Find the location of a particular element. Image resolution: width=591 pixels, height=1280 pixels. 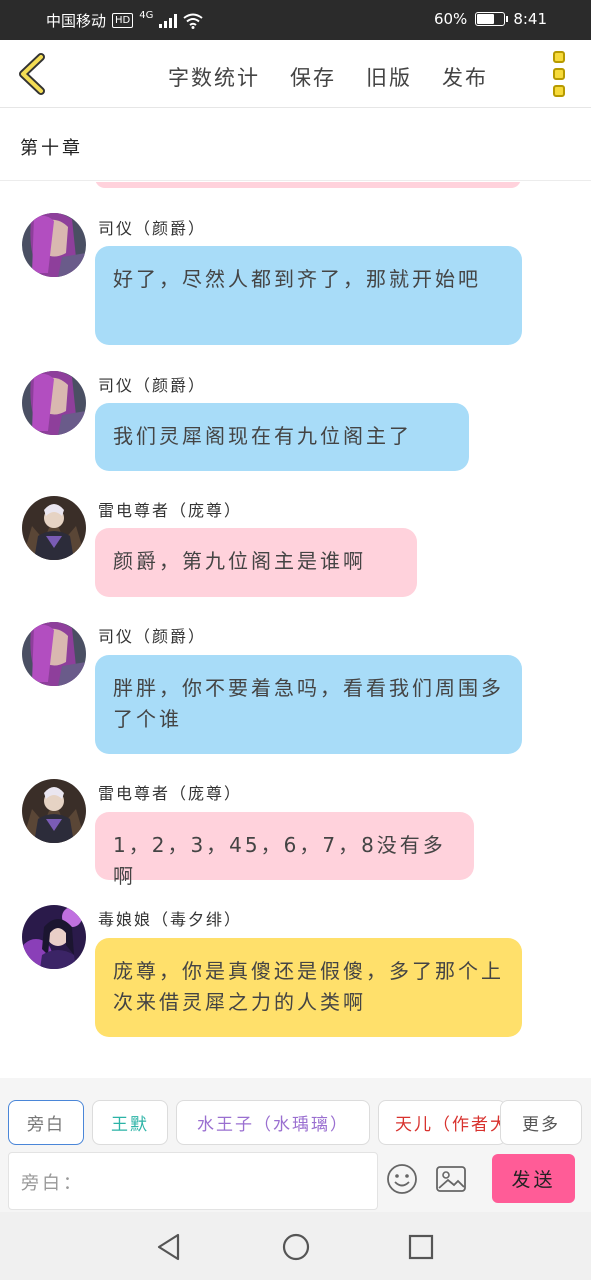

more-menu-button is located at coordinates (559, 74).